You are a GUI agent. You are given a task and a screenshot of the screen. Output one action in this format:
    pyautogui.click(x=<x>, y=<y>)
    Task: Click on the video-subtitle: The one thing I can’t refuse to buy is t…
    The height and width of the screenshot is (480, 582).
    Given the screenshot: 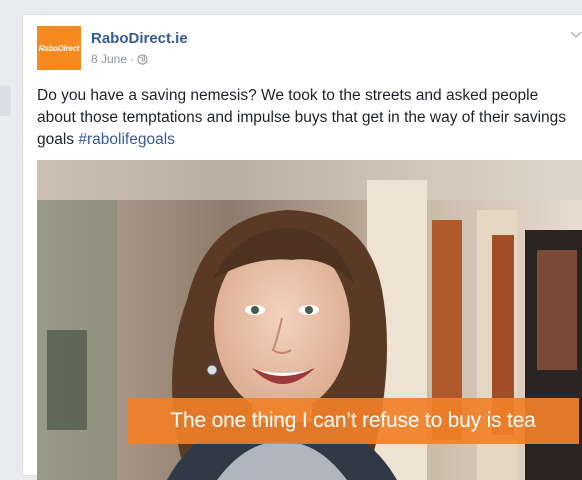 What is the action you would take?
    pyautogui.click(x=353, y=421)
    